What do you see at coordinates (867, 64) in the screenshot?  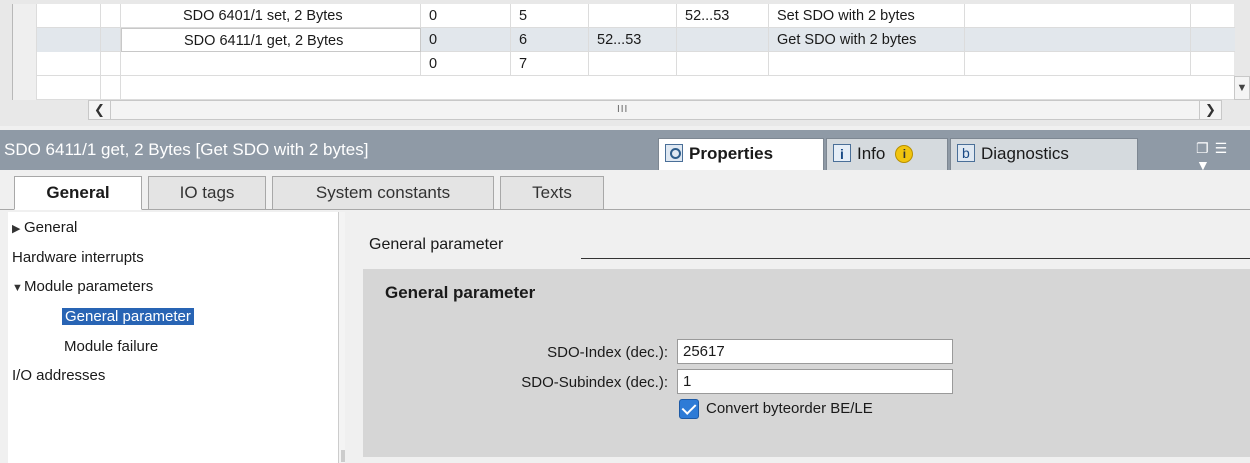 I see `comment-cell` at bounding box center [867, 64].